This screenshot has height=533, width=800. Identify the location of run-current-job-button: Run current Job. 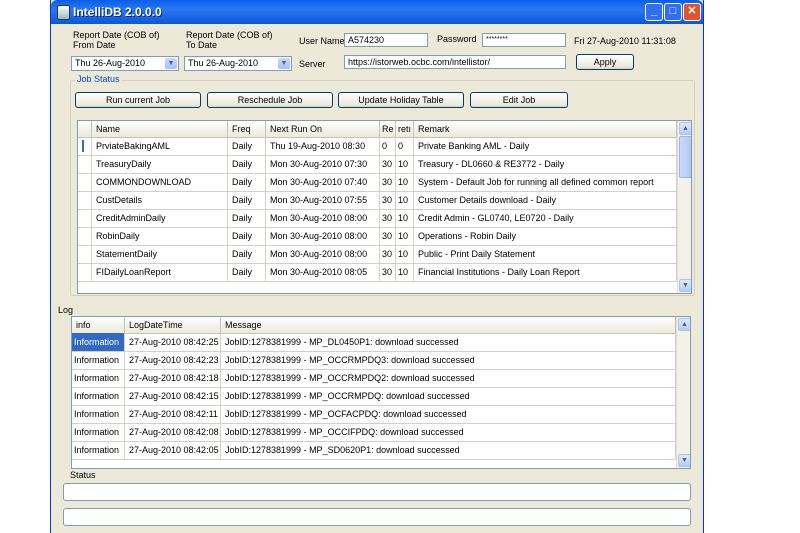
(138, 100).